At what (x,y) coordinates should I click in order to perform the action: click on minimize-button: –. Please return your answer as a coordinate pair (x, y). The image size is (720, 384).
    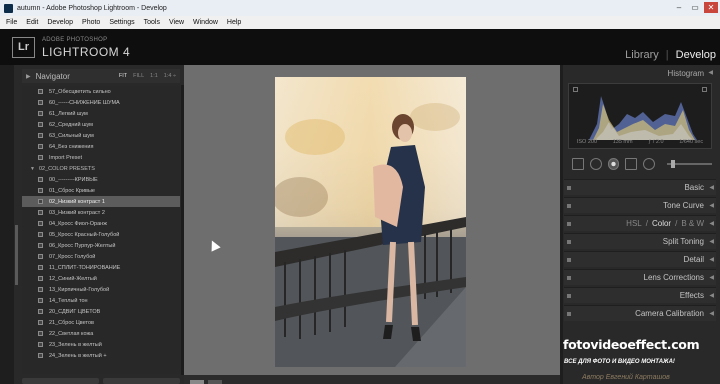
    Looking at the image, I should click on (679, 7).